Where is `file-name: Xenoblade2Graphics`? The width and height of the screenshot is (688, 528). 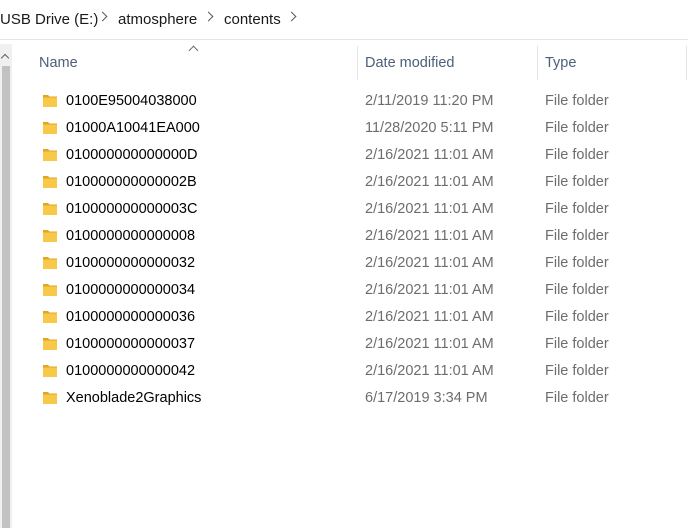 file-name: Xenoblade2Graphics is located at coordinates (134, 398).